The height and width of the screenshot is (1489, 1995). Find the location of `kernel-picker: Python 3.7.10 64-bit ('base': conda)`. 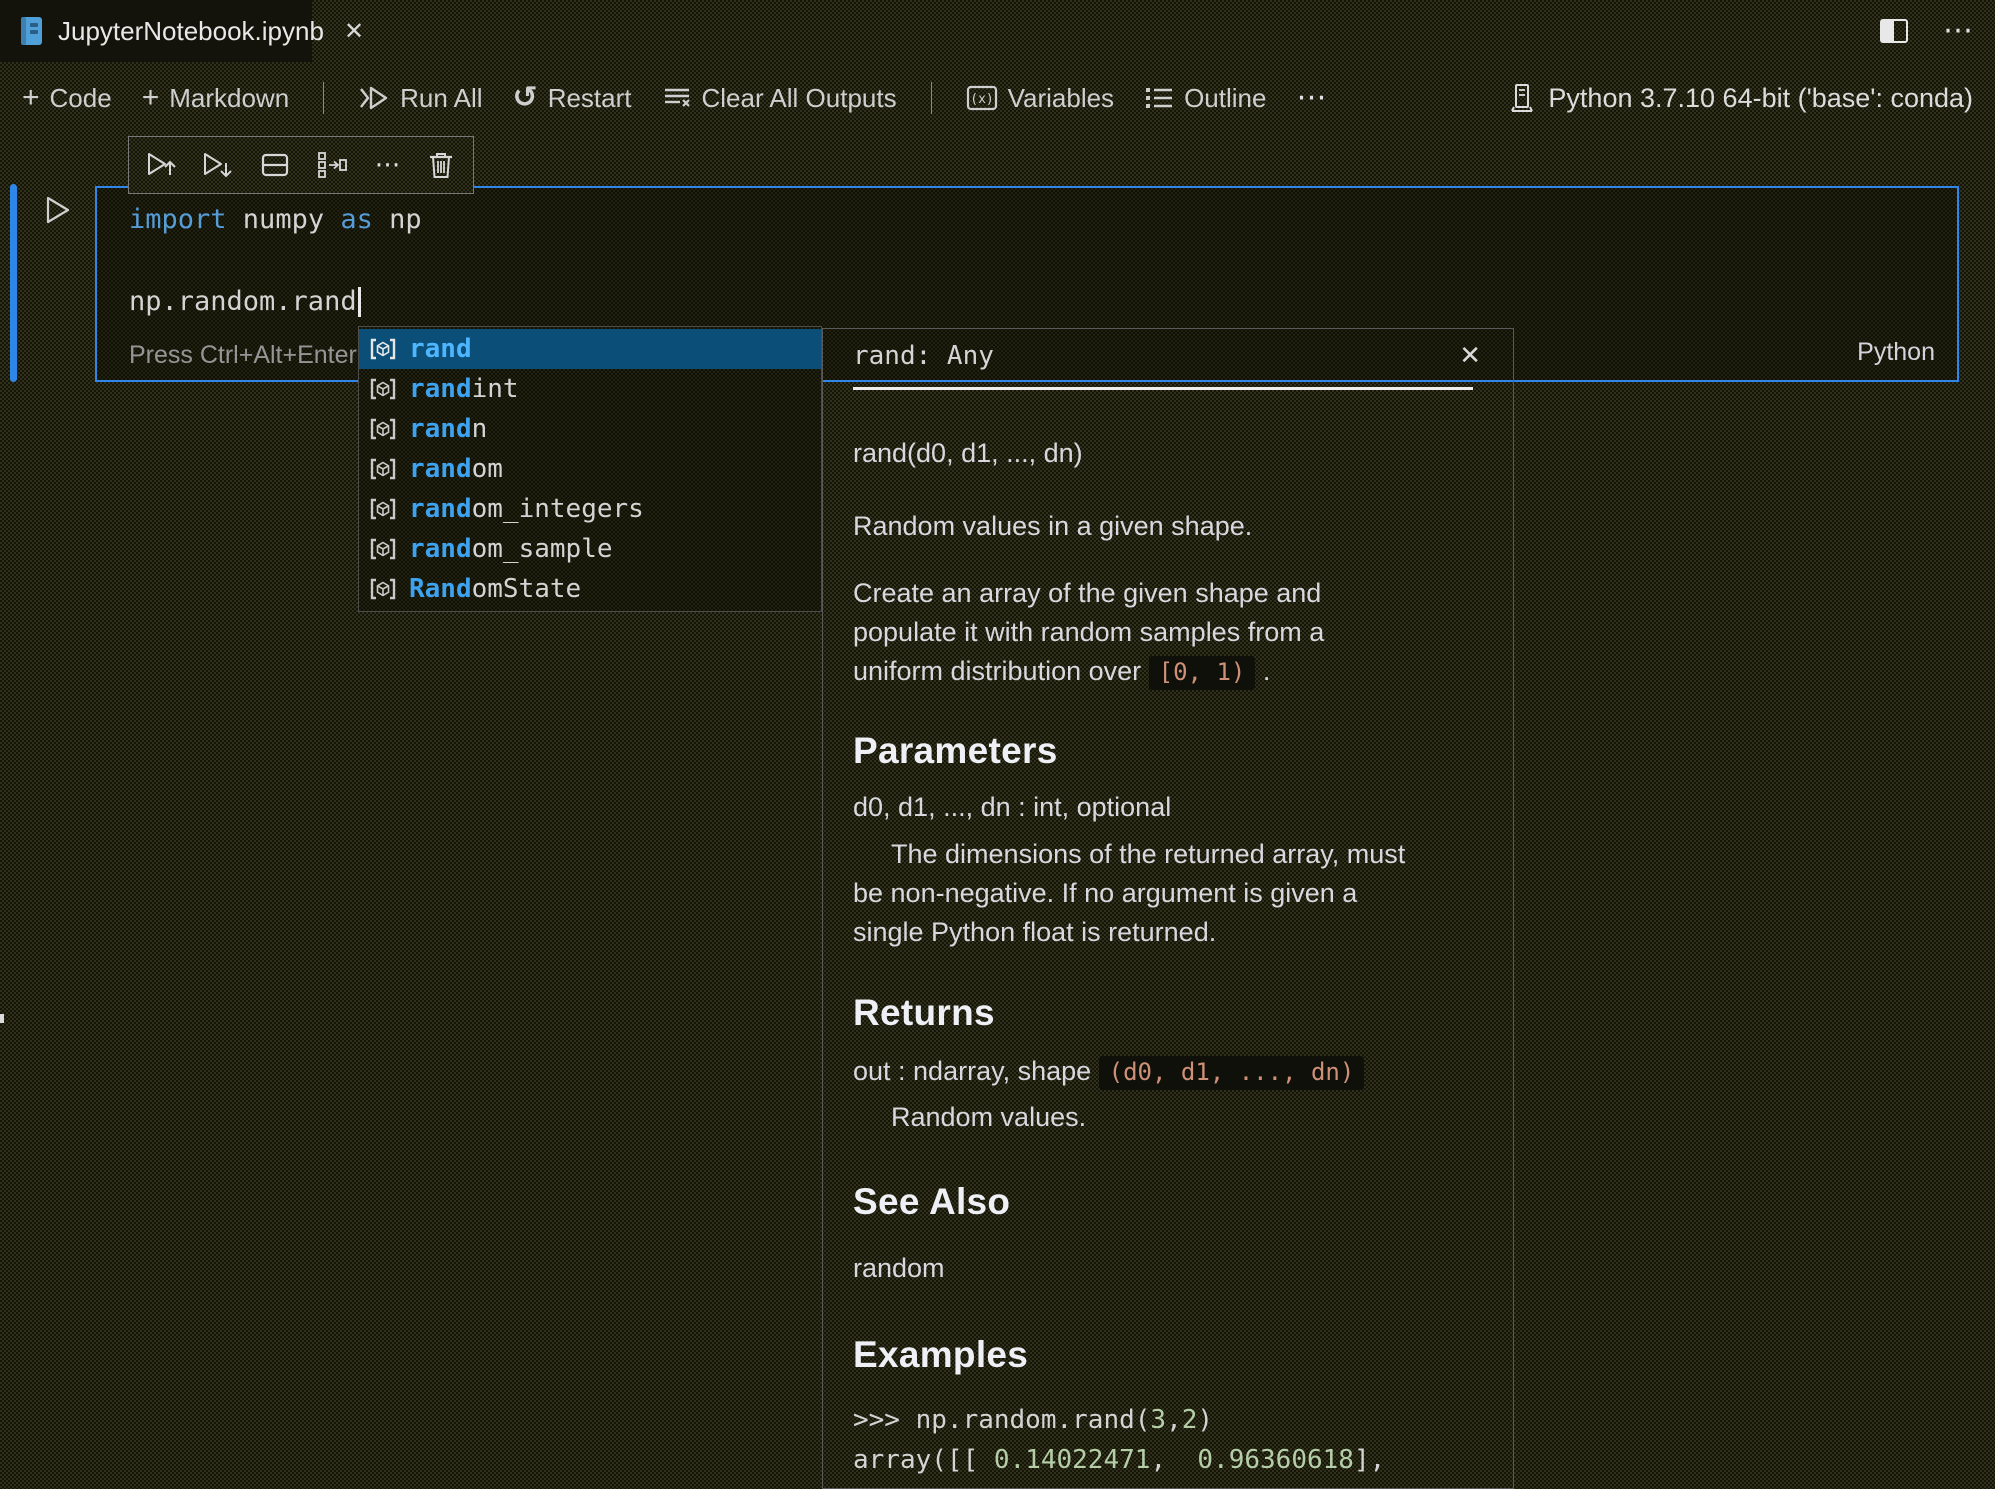

kernel-picker: Python 3.7.10 64-bit ('base': conda) is located at coordinates (1740, 98).